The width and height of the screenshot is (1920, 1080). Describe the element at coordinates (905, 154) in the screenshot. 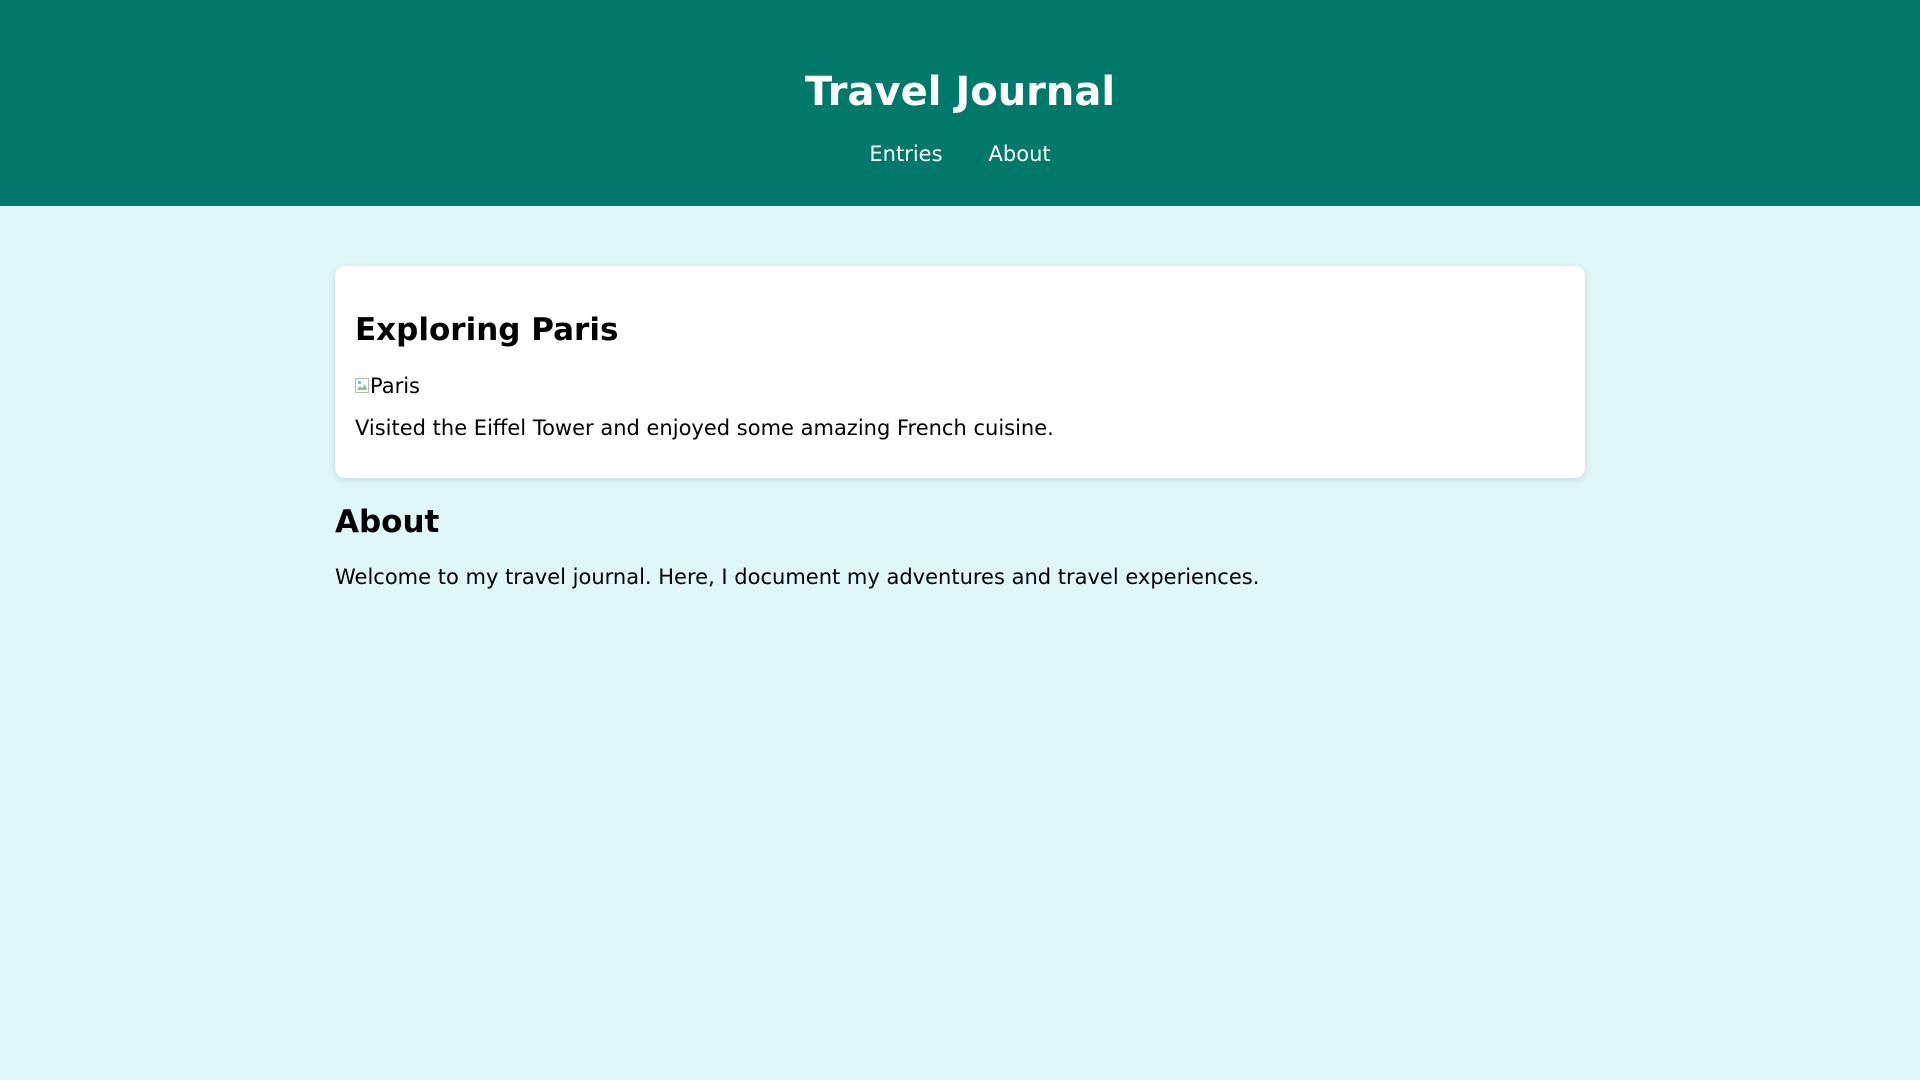

I see `nav-link-entries: Entries` at that location.